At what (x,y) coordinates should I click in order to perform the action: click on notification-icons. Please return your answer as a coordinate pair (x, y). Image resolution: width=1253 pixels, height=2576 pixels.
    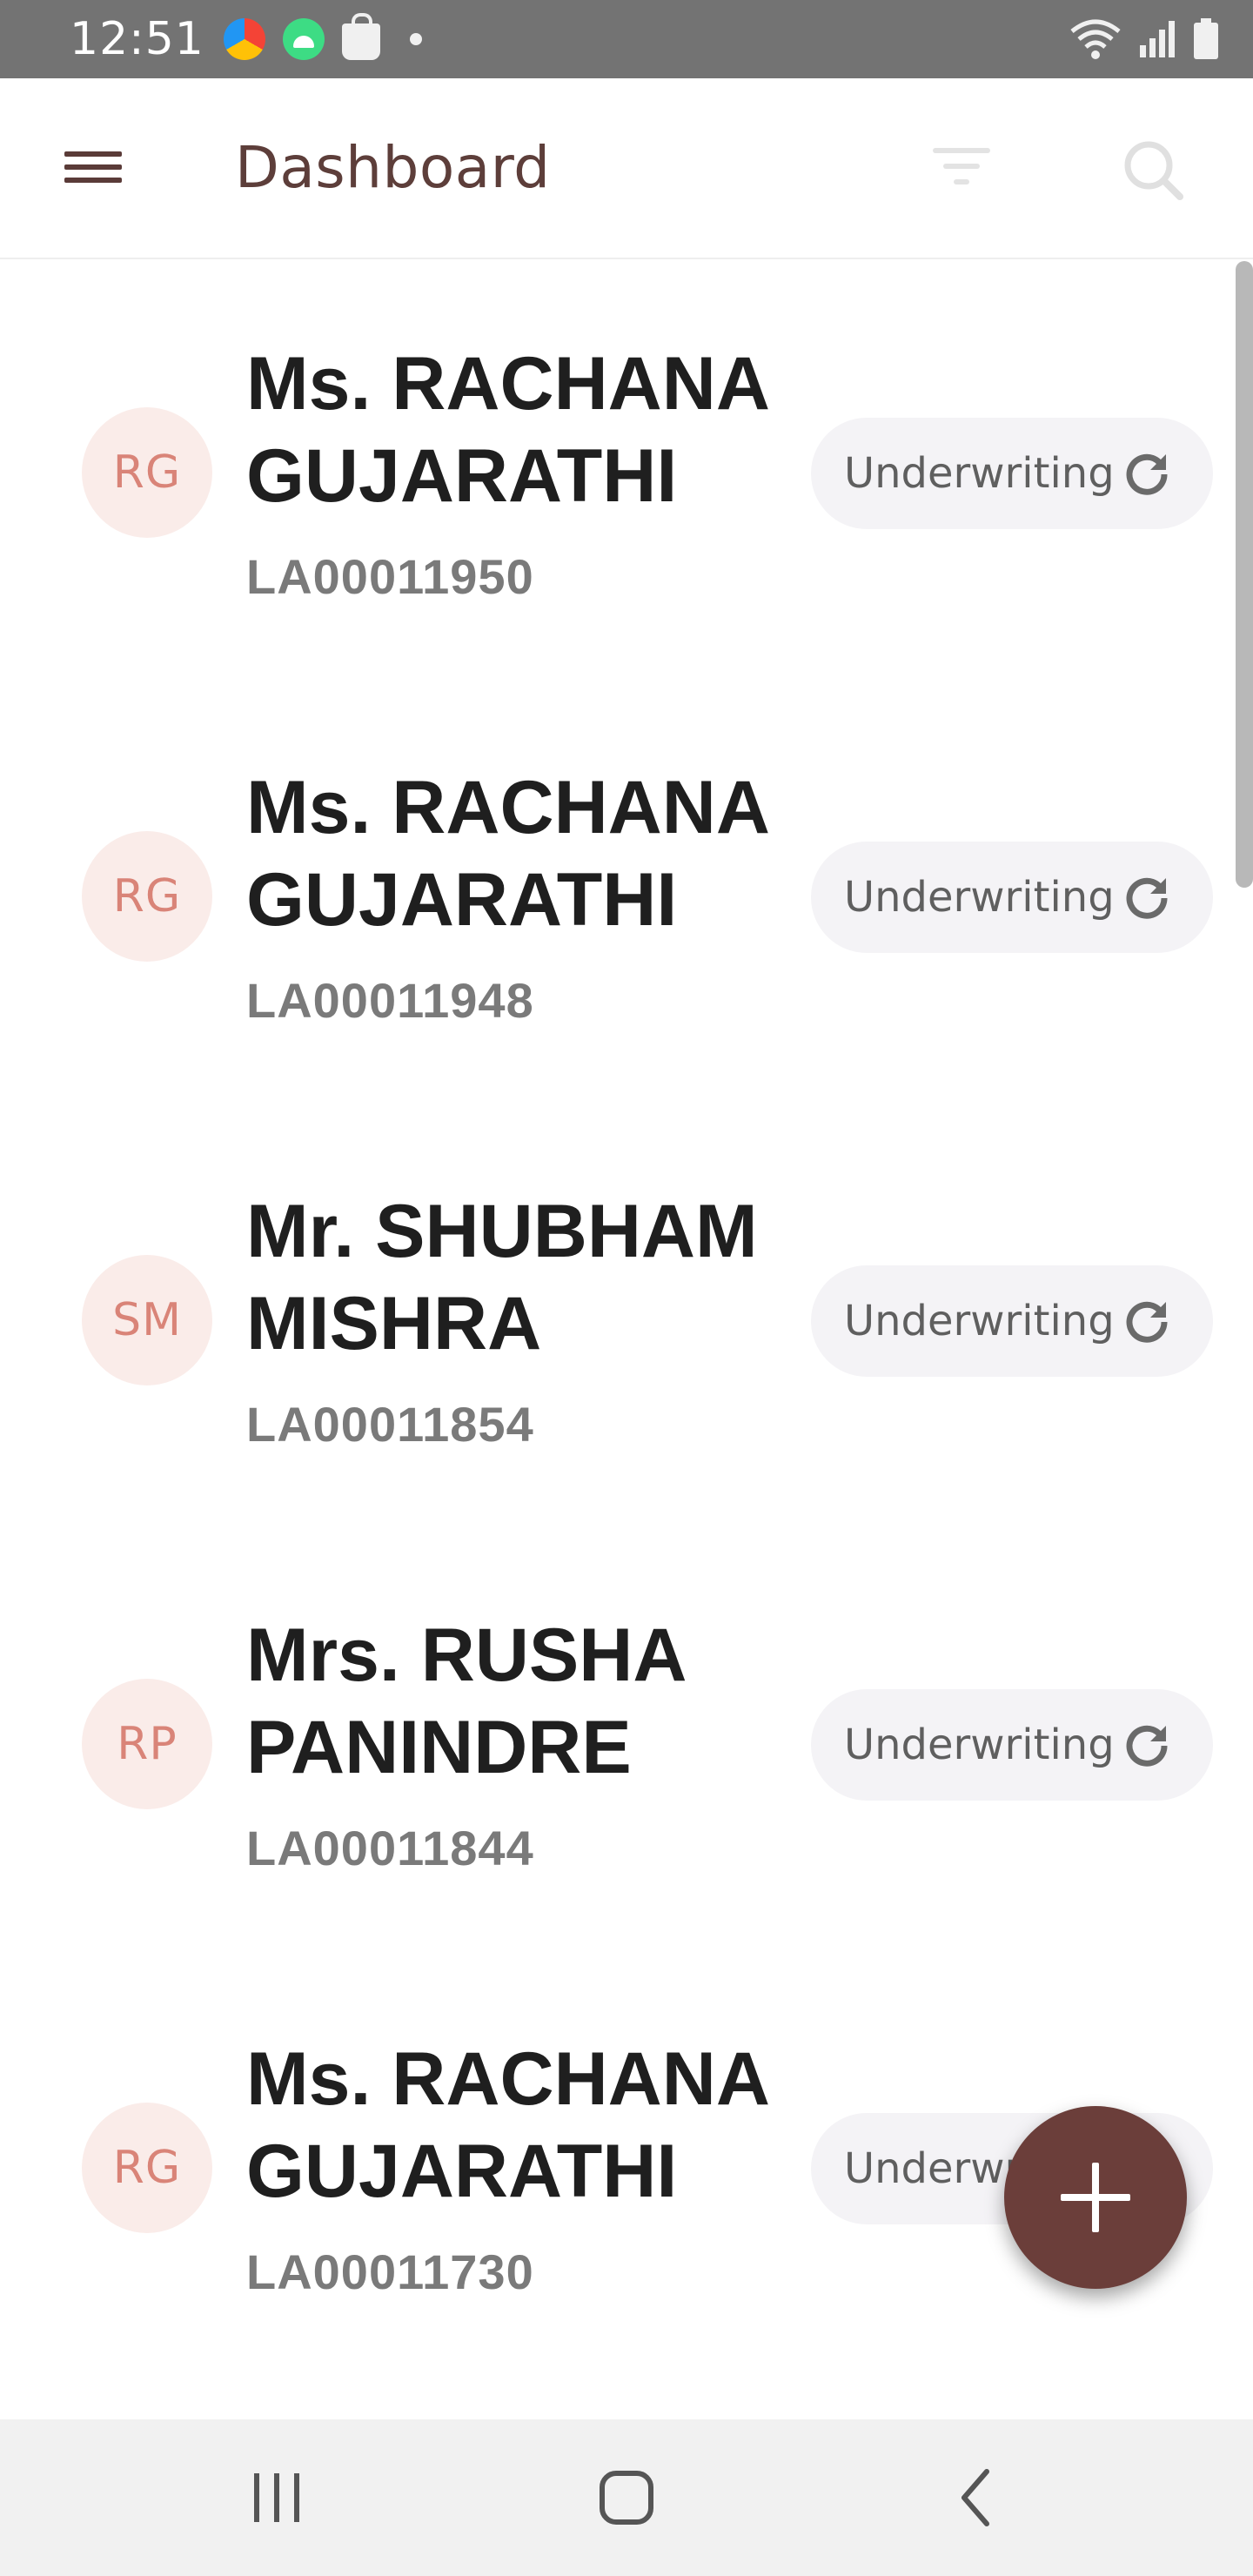
    Looking at the image, I should click on (322, 37).